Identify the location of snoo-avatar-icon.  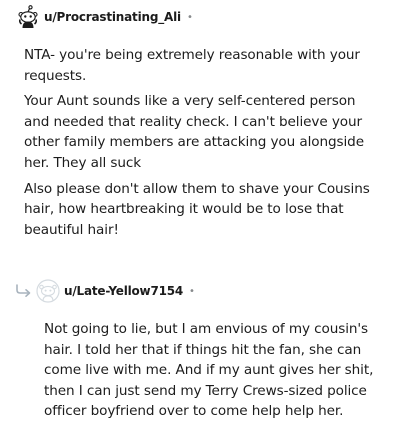
(28, 17).